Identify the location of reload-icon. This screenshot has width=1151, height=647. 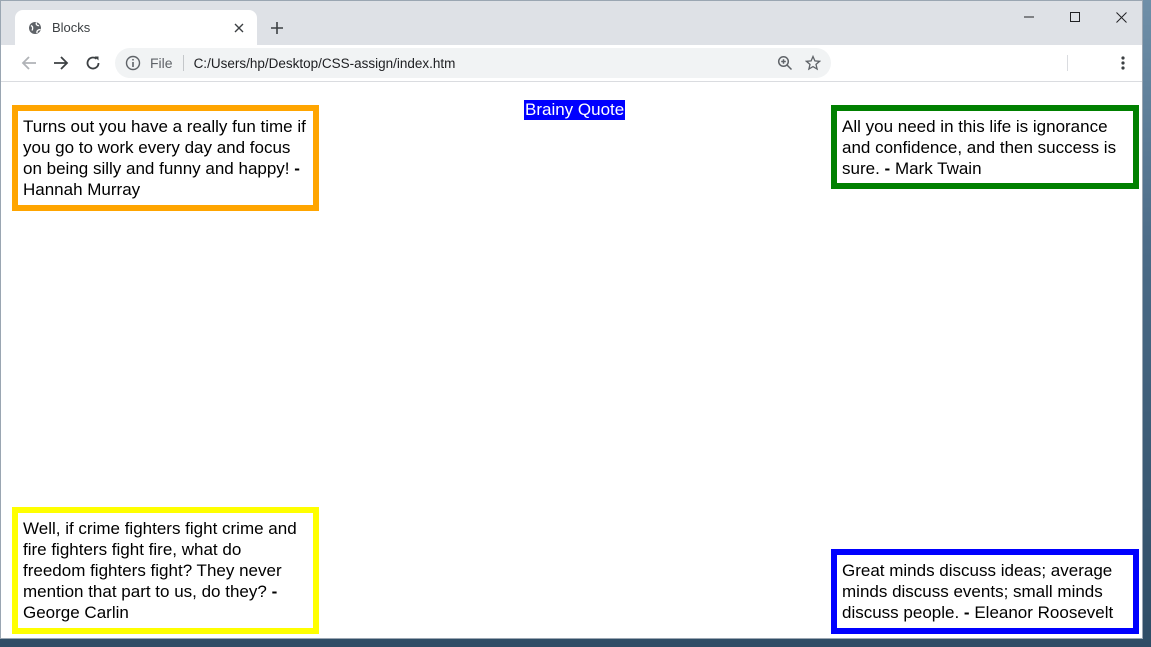
(93, 63).